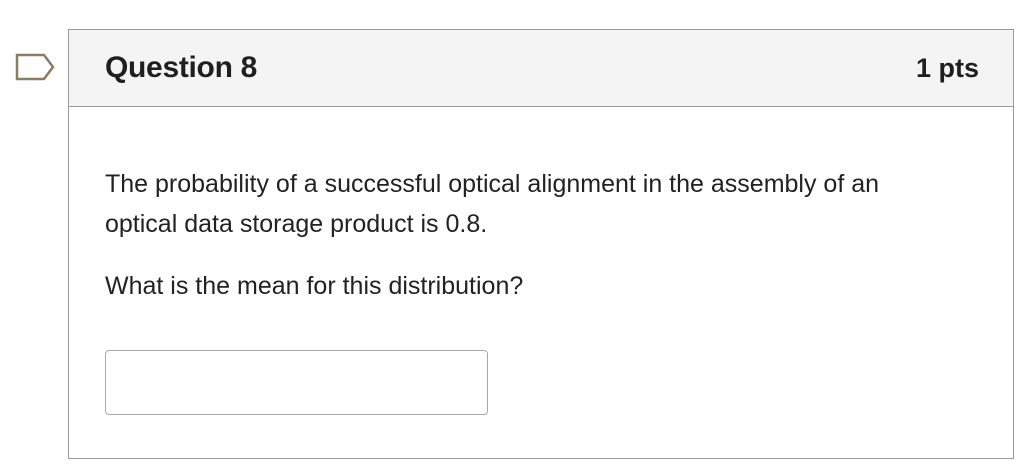 This screenshot has width=1024, height=474. What do you see at coordinates (35, 67) in the screenshot?
I see `bookmark-flag-icon` at bounding box center [35, 67].